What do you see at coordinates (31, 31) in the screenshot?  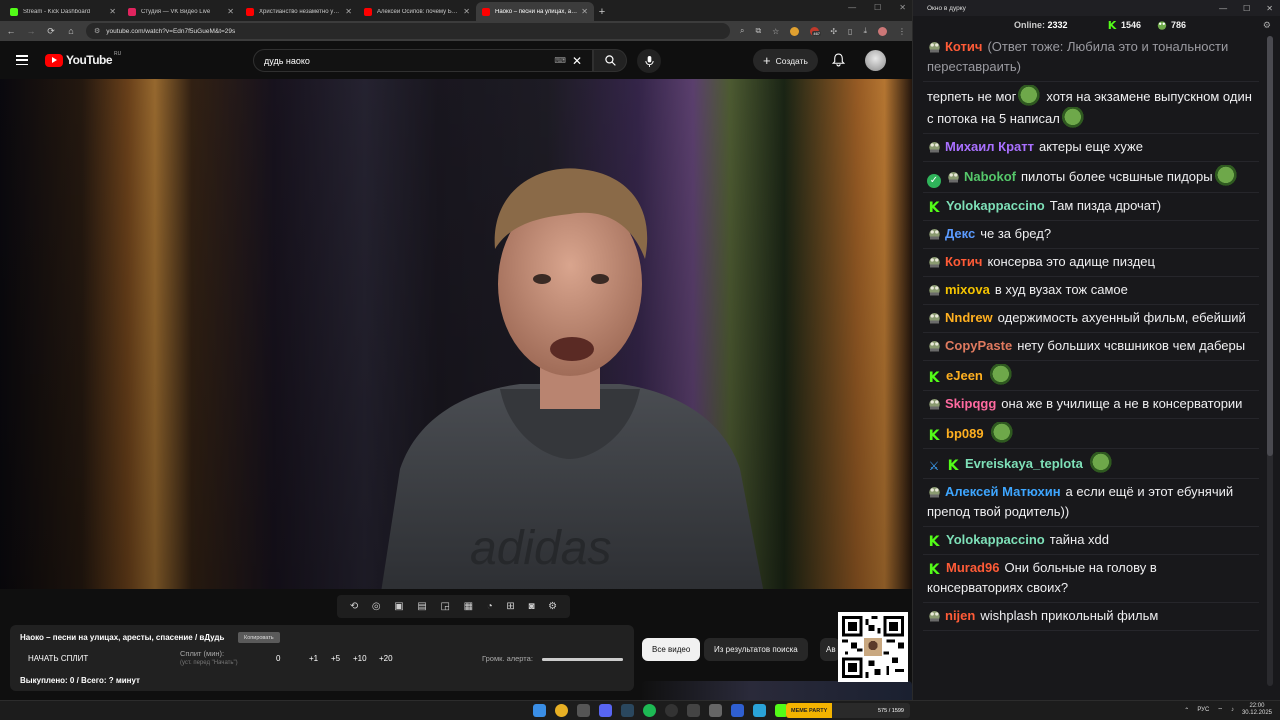 I see `forward-icon: →` at bounding box center [31, 31].